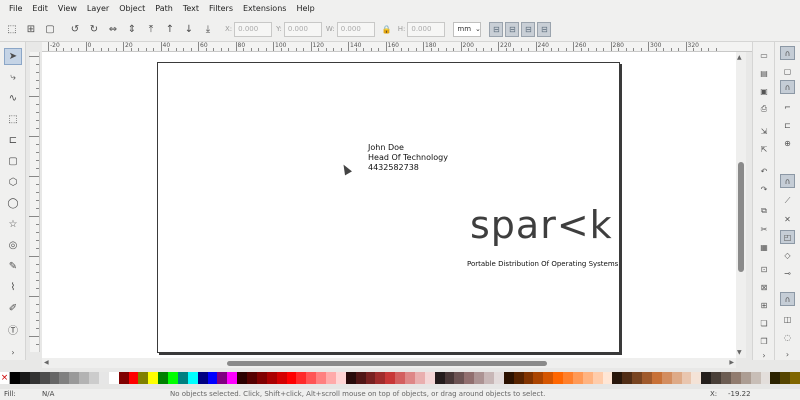  I want to click on duplicate-icon: ❏, so click(764, 323).